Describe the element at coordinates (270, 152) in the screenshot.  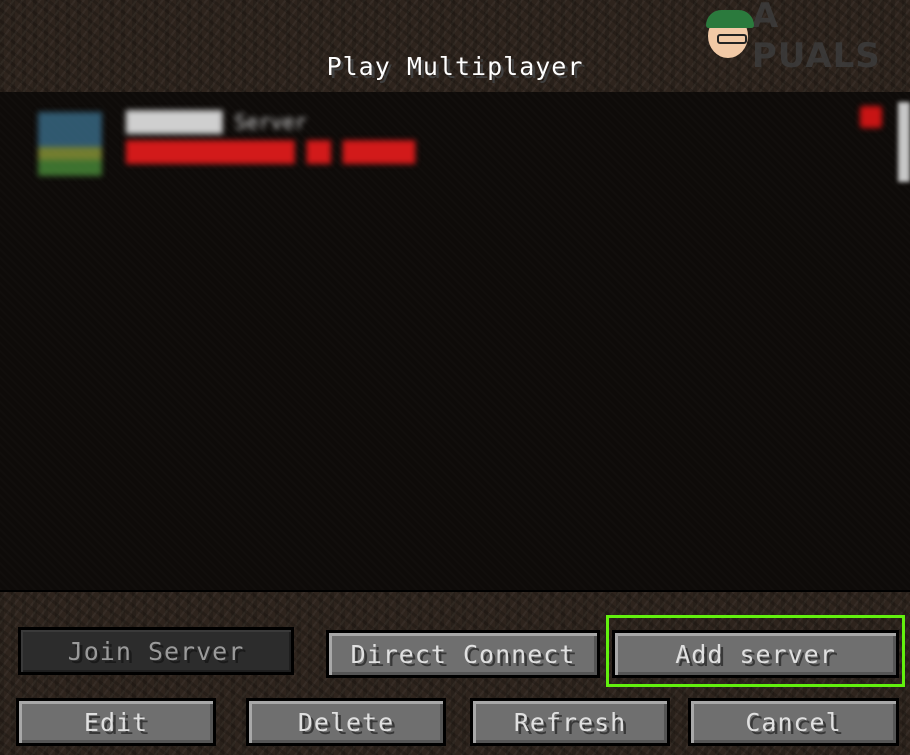
I see `server-status: ██████████████ ██ ██████` at that location.